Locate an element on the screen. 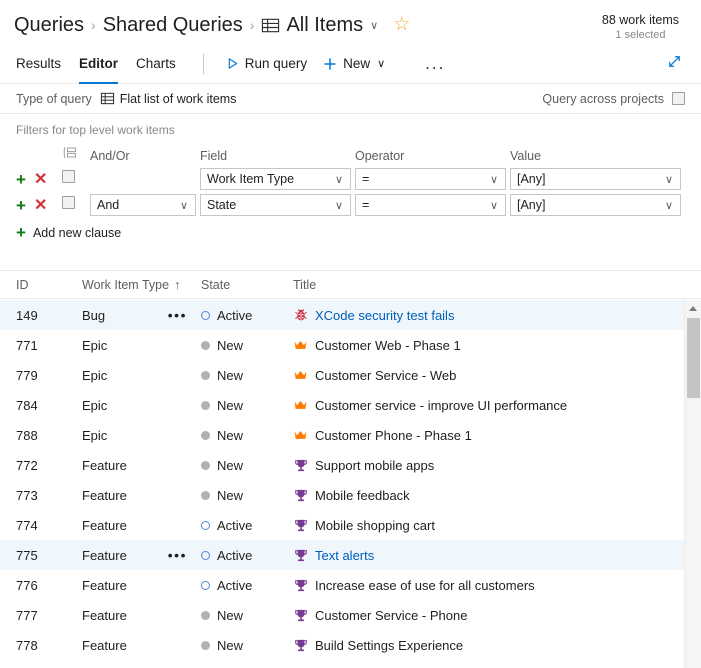  star-outline-icon: ☆ is located at coordinates (401, 25).